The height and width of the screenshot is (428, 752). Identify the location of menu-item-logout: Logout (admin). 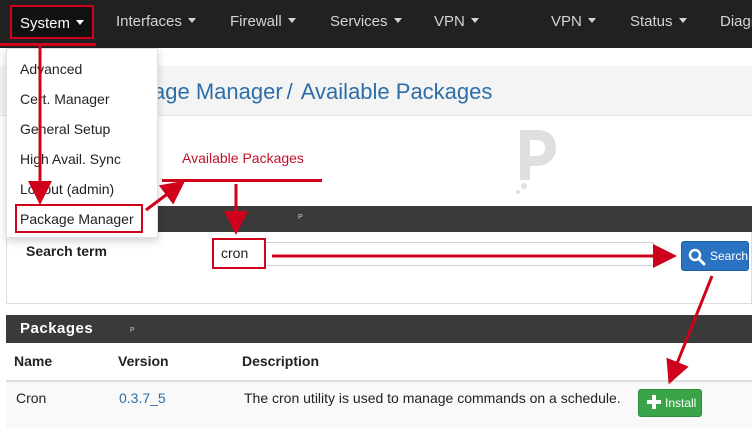
(67, 189).